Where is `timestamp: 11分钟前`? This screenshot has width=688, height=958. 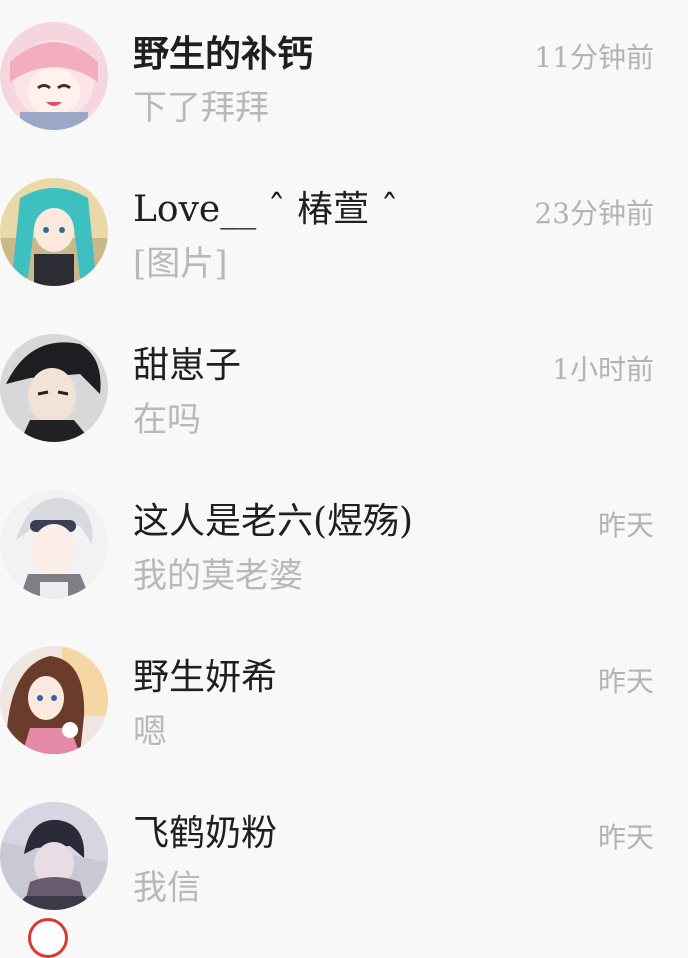
timestamp: 11分钟前 is located at coordinates (594, 57).